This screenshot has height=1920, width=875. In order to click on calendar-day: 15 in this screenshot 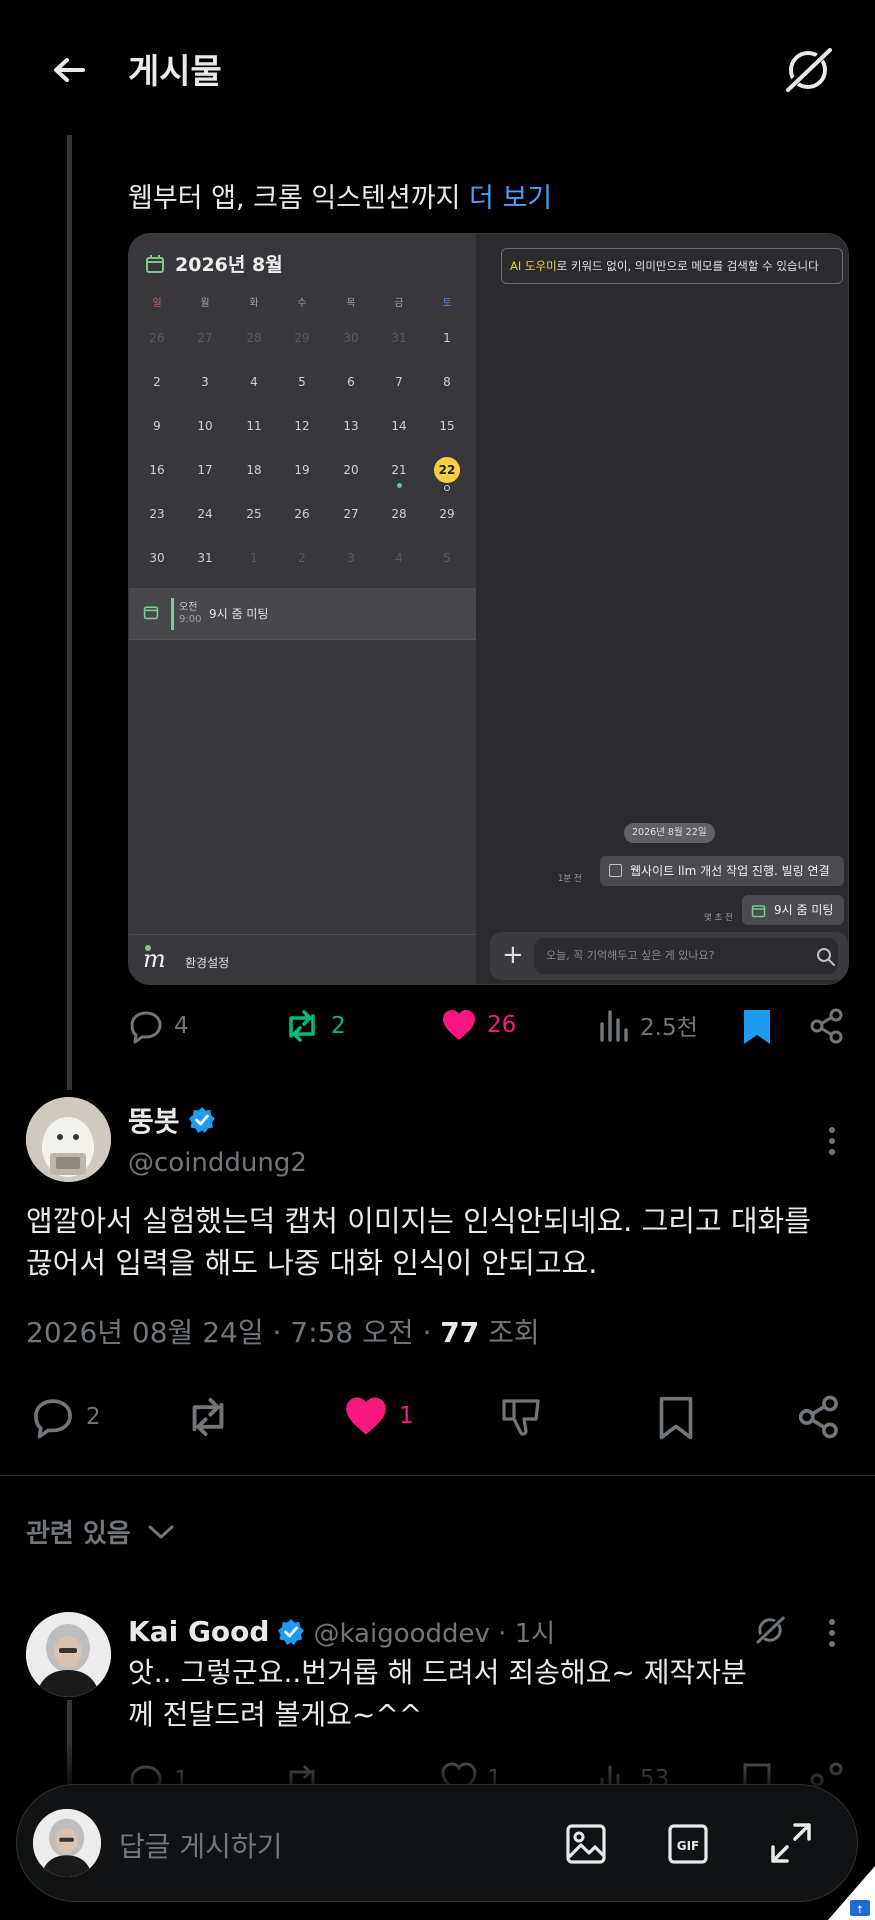, I will do `click(447, 426)`.